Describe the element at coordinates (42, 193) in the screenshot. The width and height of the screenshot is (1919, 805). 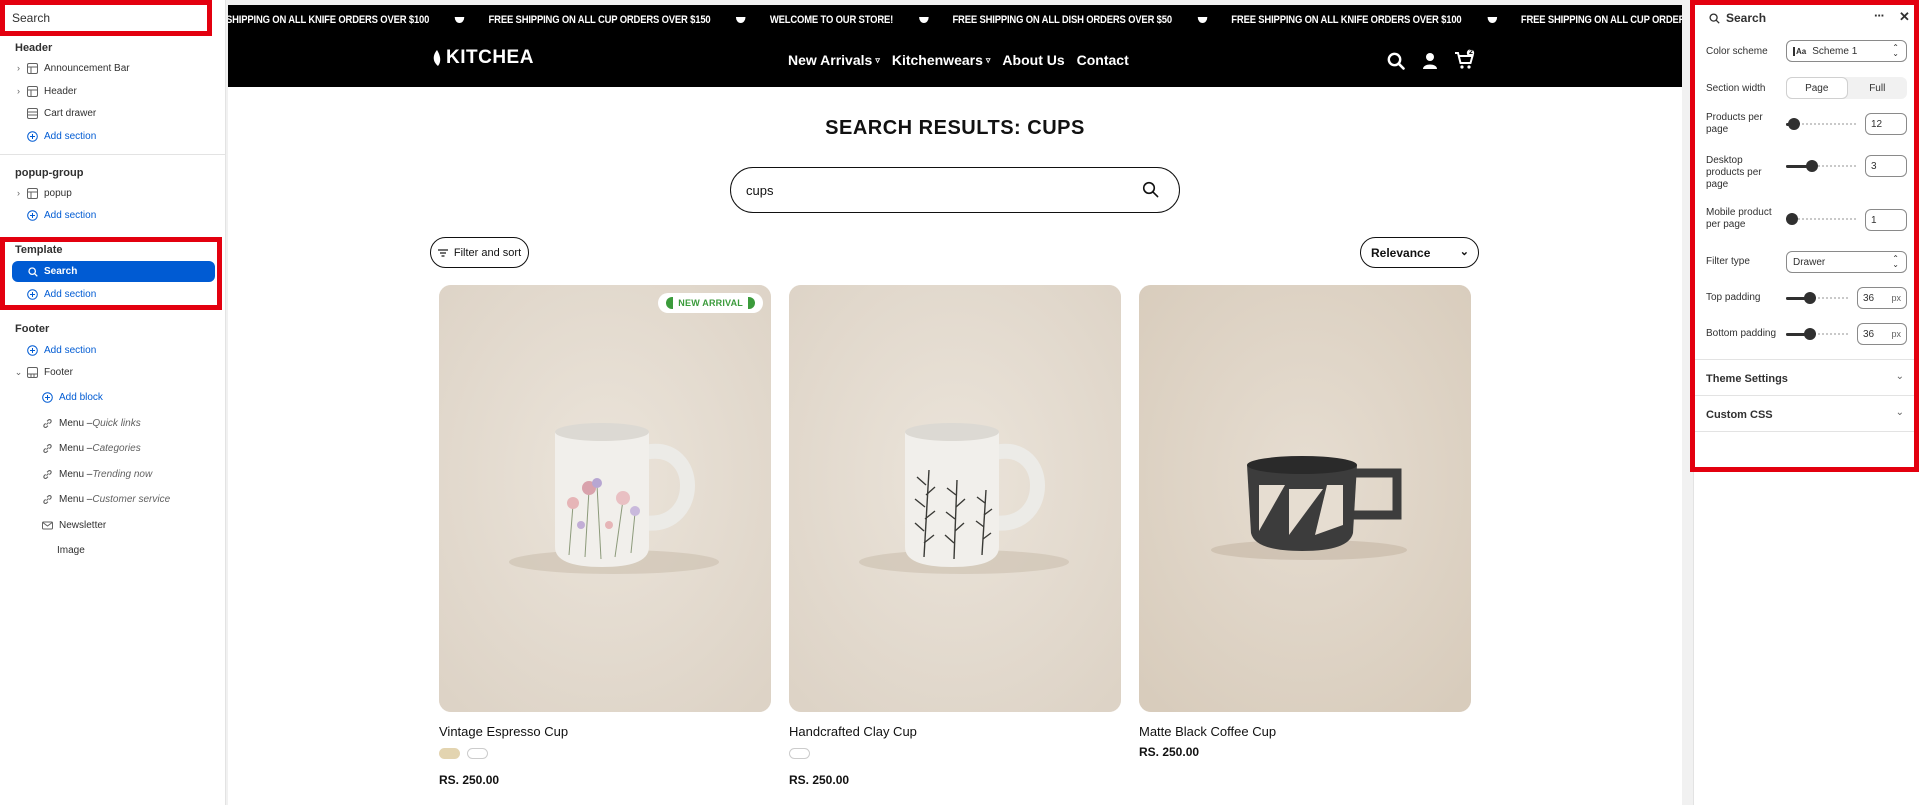
I see `tree-item-popup: › popup` at that location.